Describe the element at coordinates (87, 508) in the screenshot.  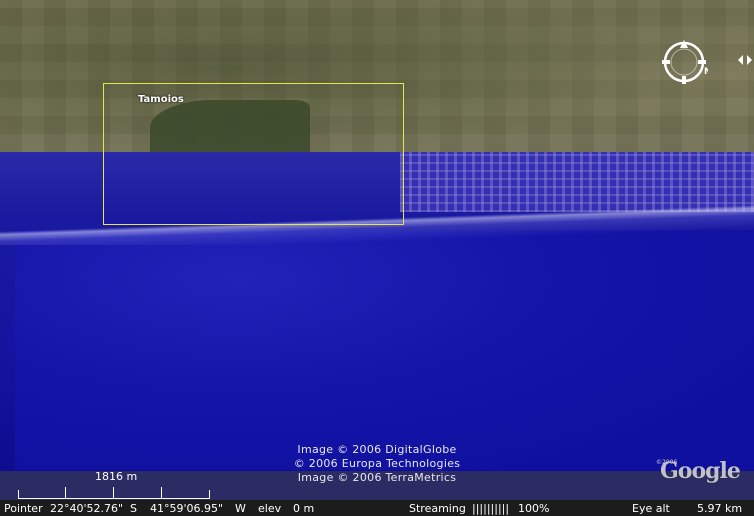
I see `pointer-latitude: 22°40'52.76"` at that location.